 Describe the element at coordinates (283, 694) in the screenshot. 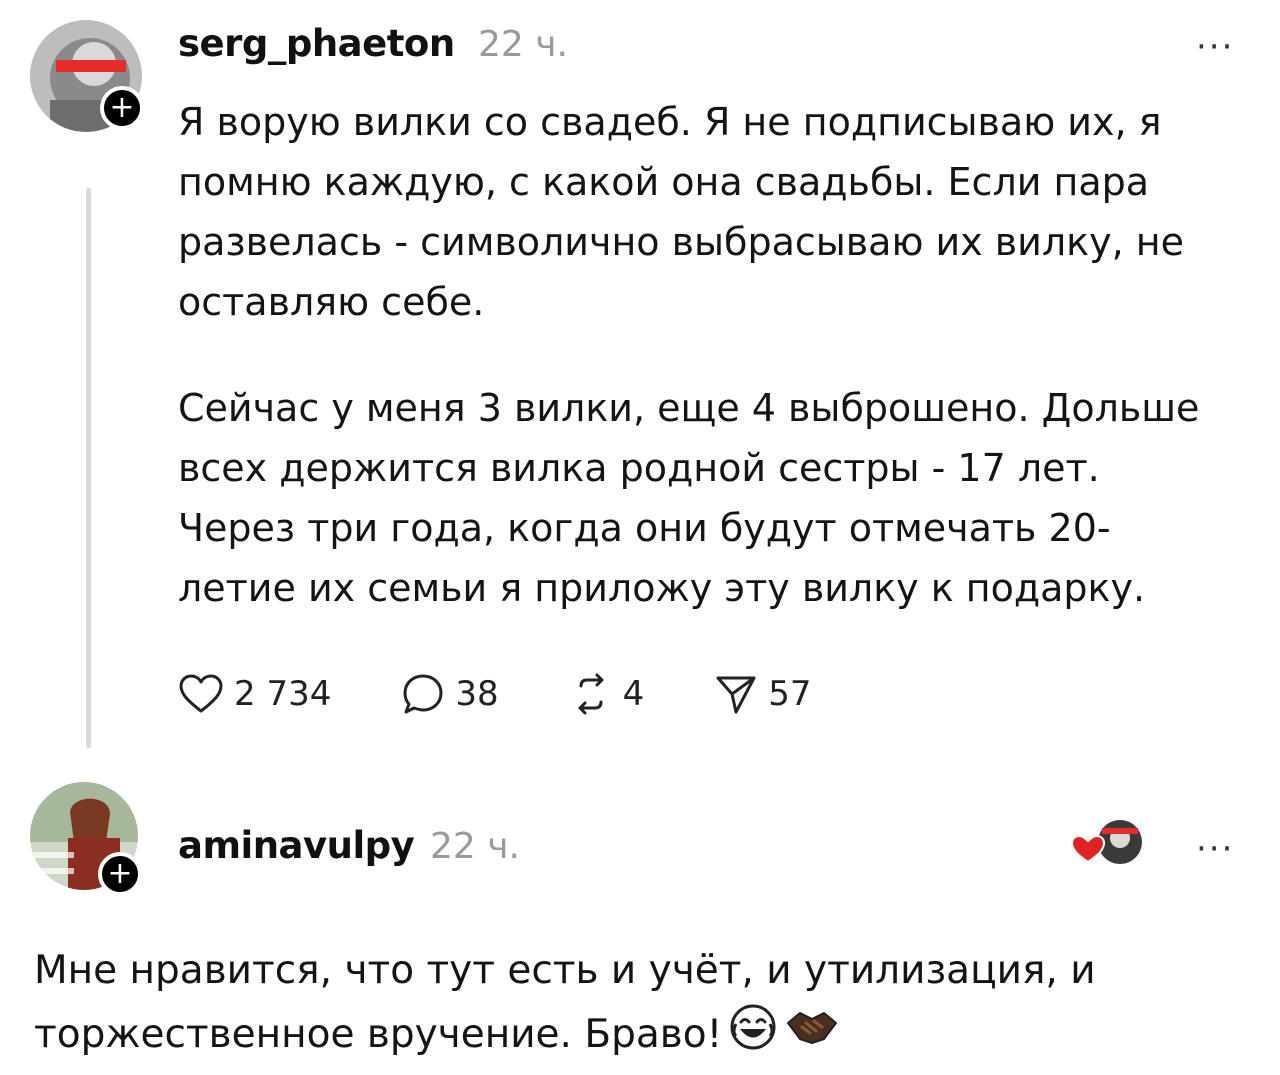

I see `like-count: 2 734` at that location.